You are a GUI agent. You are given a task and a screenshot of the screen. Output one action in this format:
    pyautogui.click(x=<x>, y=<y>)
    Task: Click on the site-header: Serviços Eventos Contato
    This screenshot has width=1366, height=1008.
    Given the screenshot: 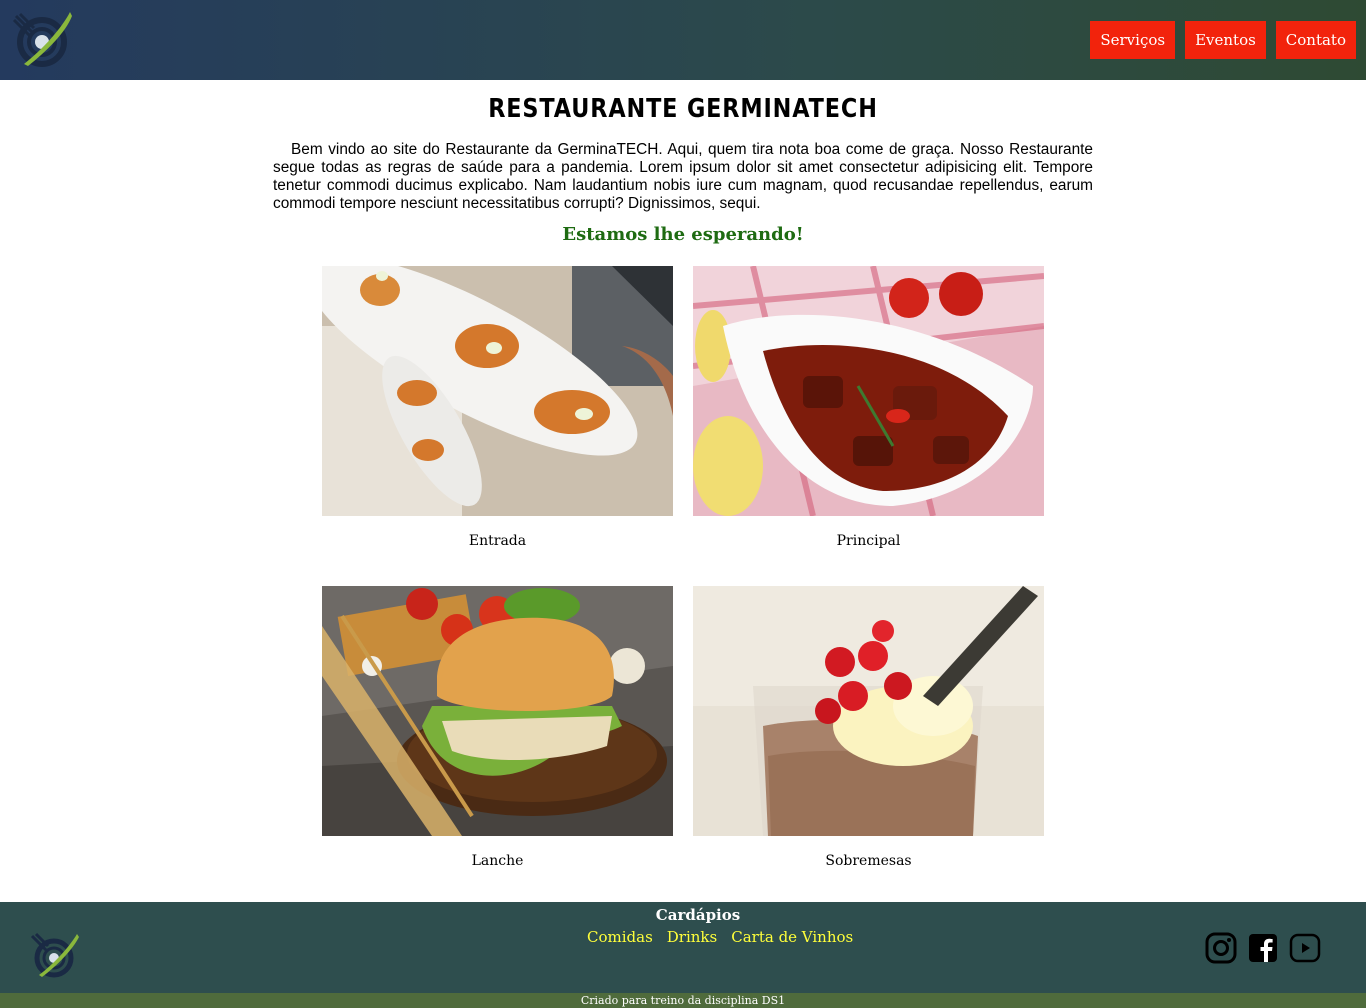 What is the action you would take?
    pyautogui.click(x=683, y=40)
    